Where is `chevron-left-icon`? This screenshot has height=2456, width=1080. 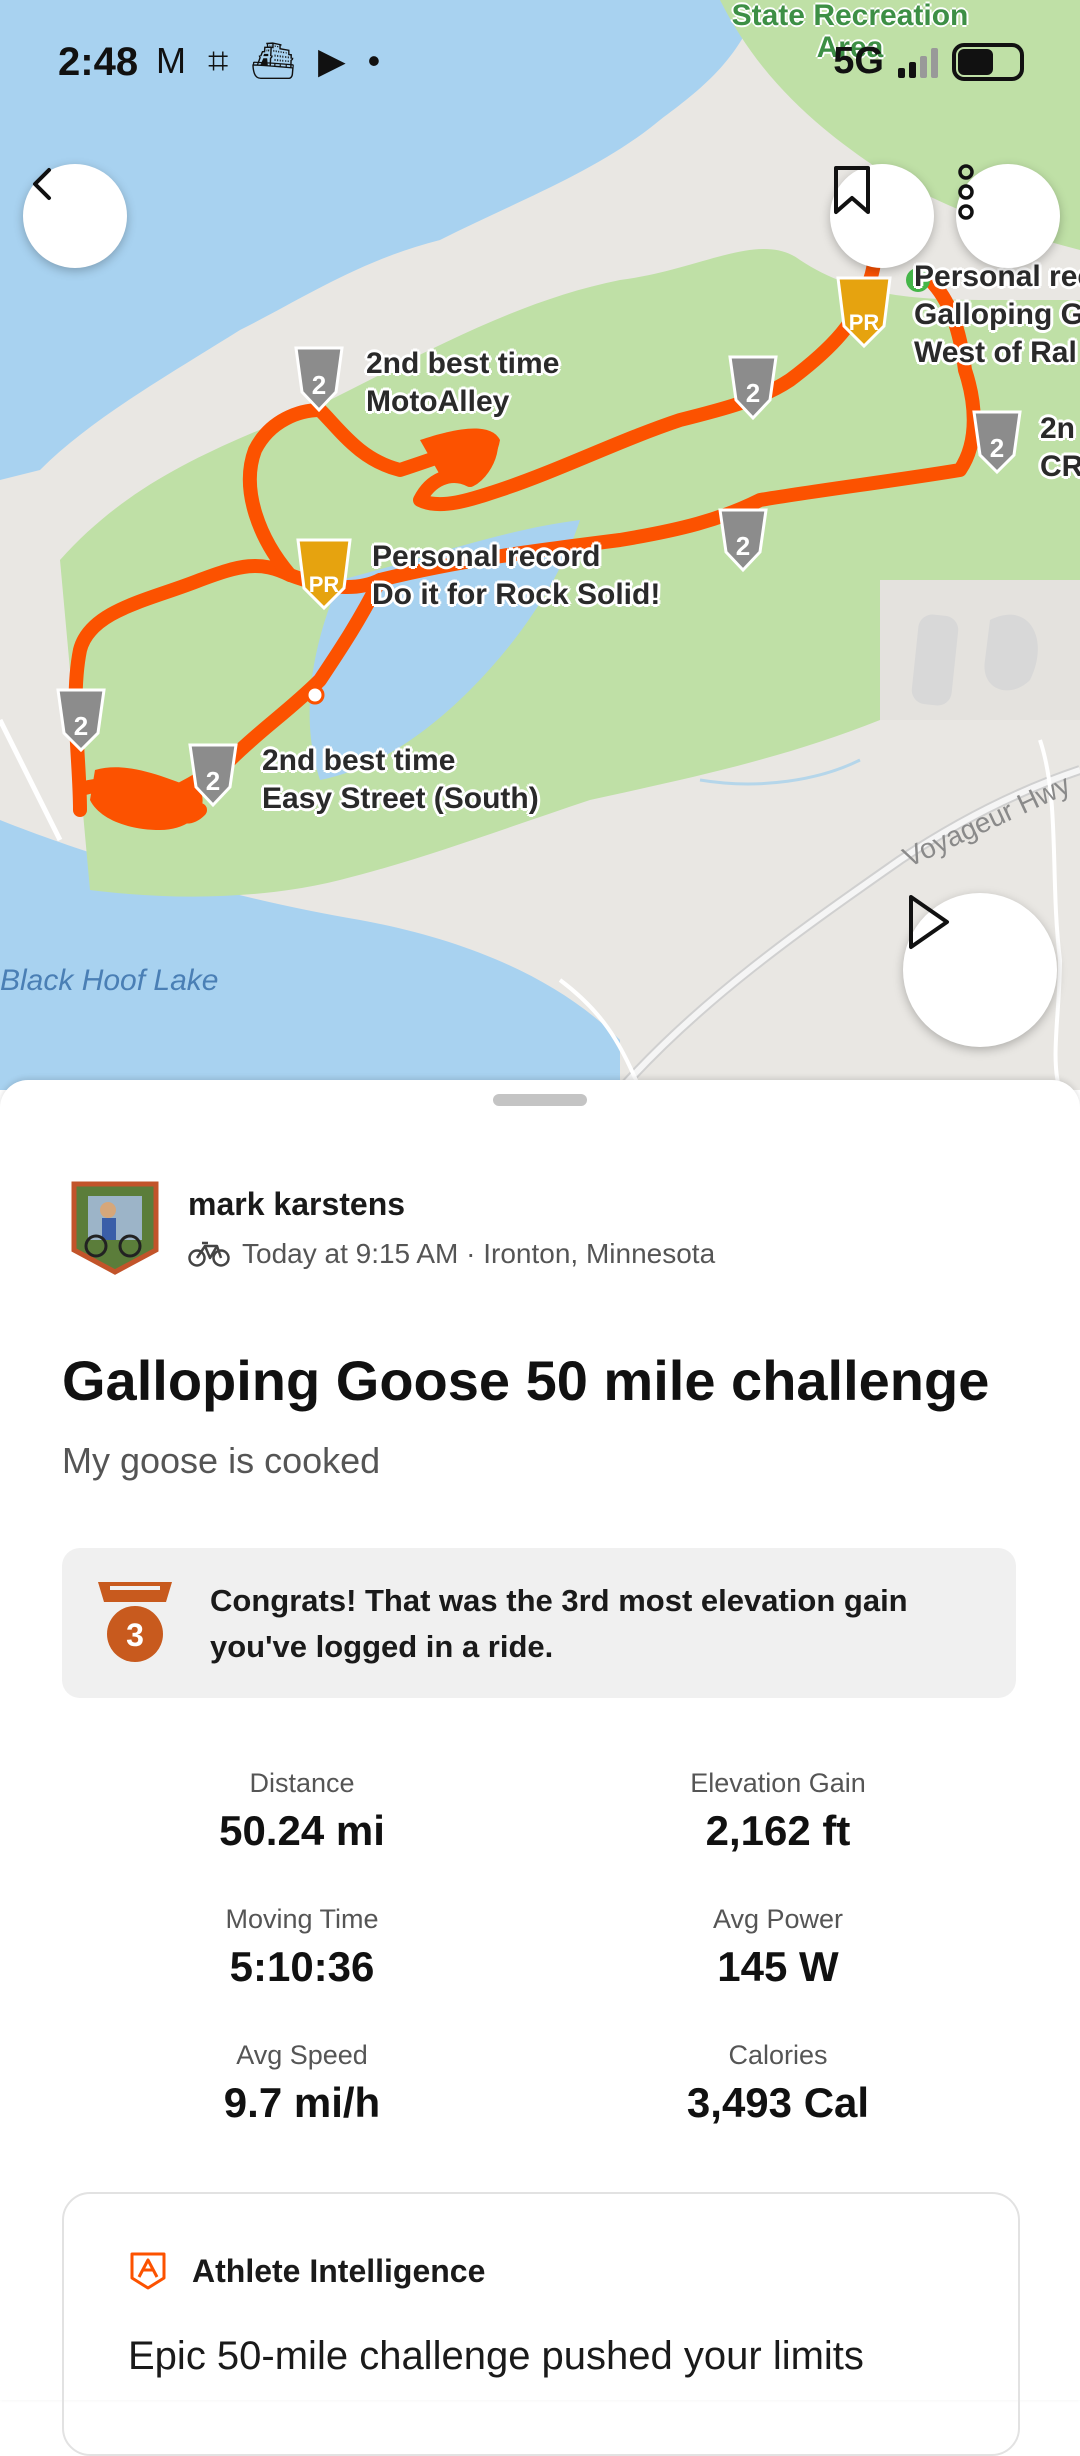
chevron-left-icon is located at coordinates (42, 184).